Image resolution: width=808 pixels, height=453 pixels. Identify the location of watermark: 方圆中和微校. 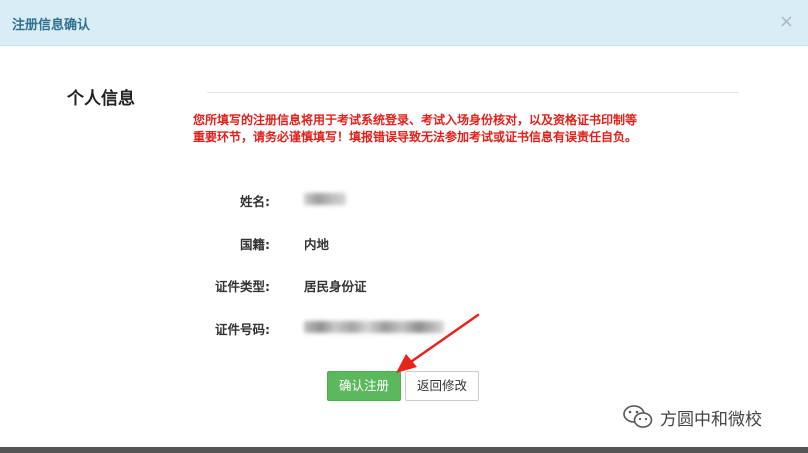
(692, 417).